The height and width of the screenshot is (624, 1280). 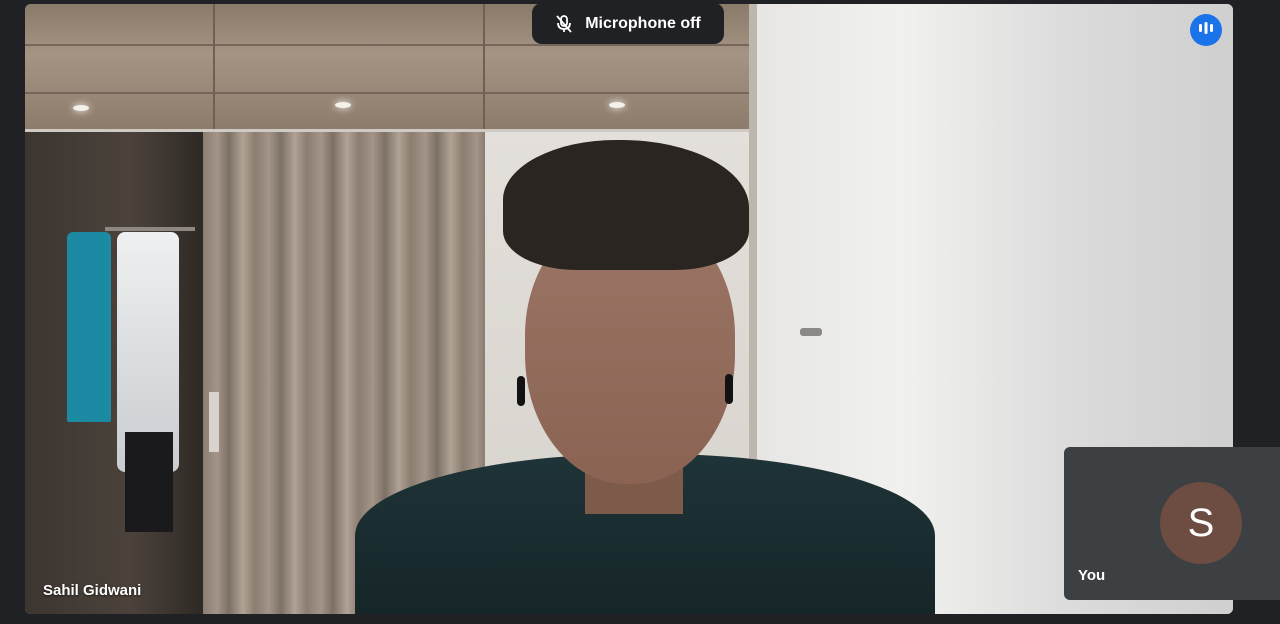 I want to click on audio-level-icon, so click(x=1206, y=30).